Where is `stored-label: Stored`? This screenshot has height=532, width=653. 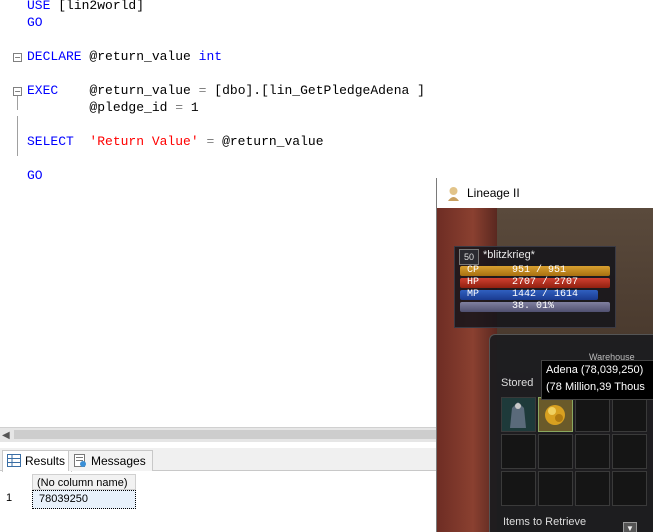
stored-label: Stored is located at coordinates (517, 383).